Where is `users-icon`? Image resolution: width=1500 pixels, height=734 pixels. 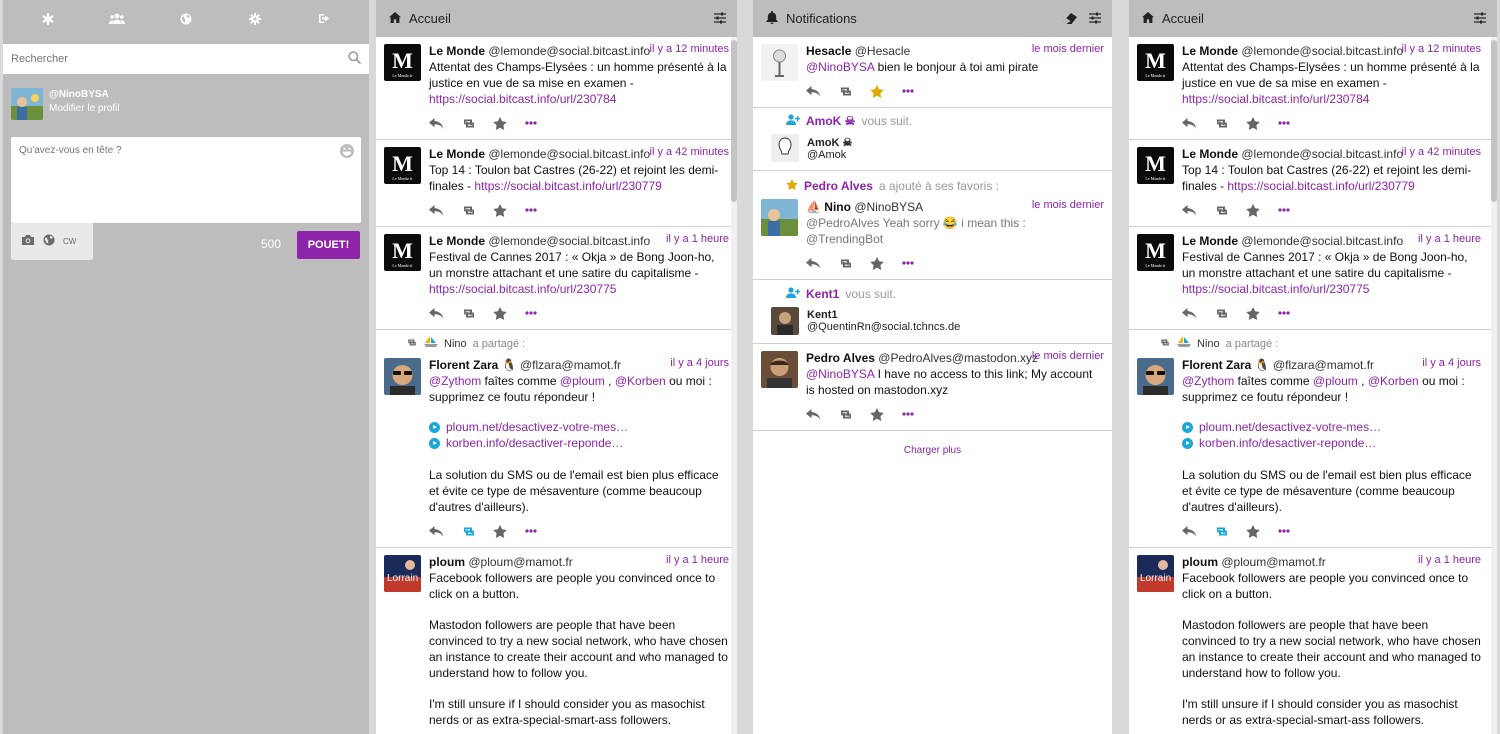
users-icon is located at coordinates (117, 19).